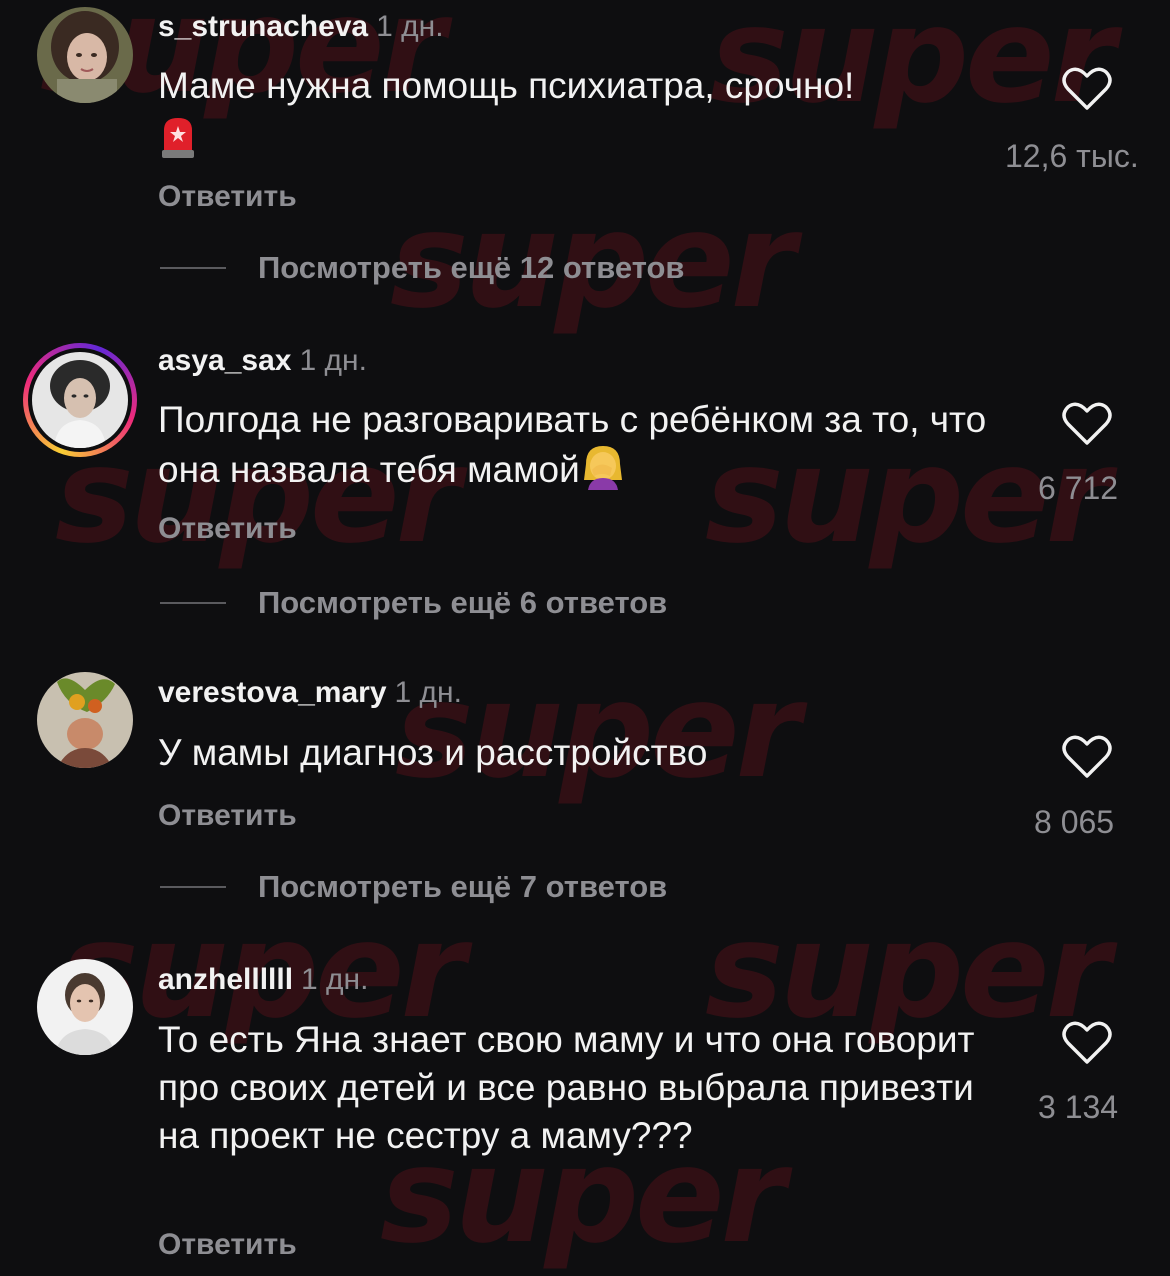 This screenshot has height=1276, width=1170. Describe the element at coordinates (1078, 488) in the screenshot. I see `like-count: 6 712` at that location.